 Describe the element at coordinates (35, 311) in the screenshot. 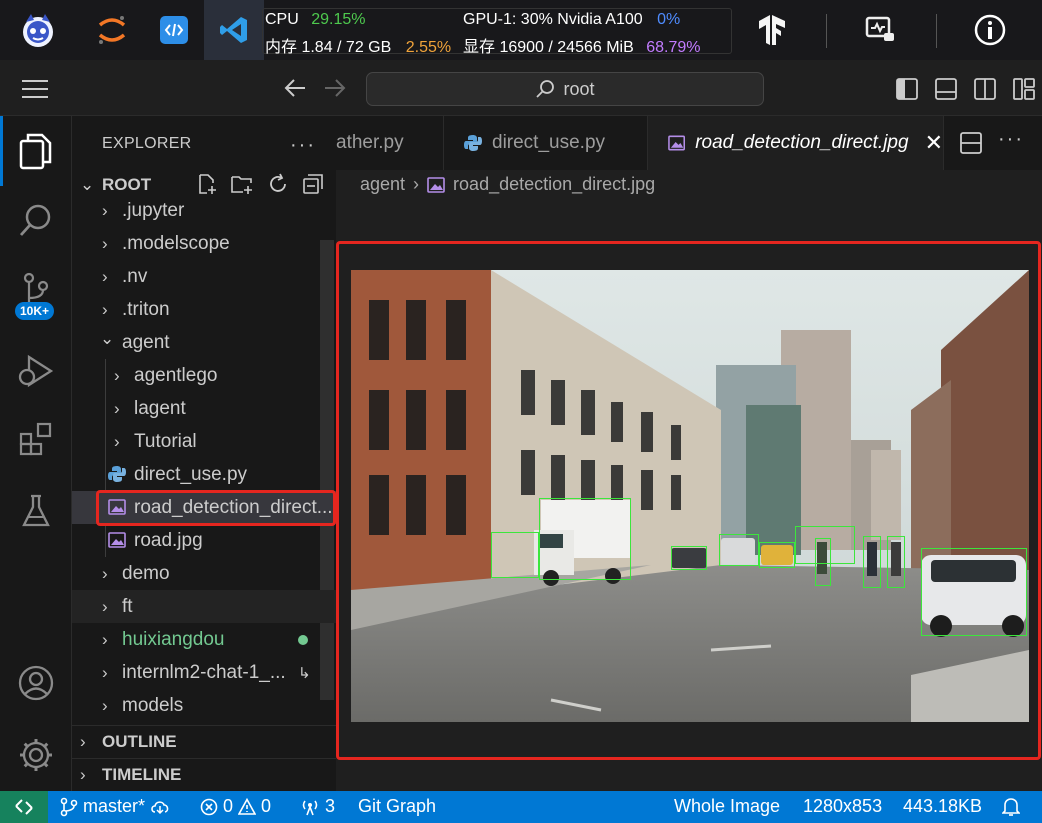

I see `source-control-badge: 10K+` at that location.